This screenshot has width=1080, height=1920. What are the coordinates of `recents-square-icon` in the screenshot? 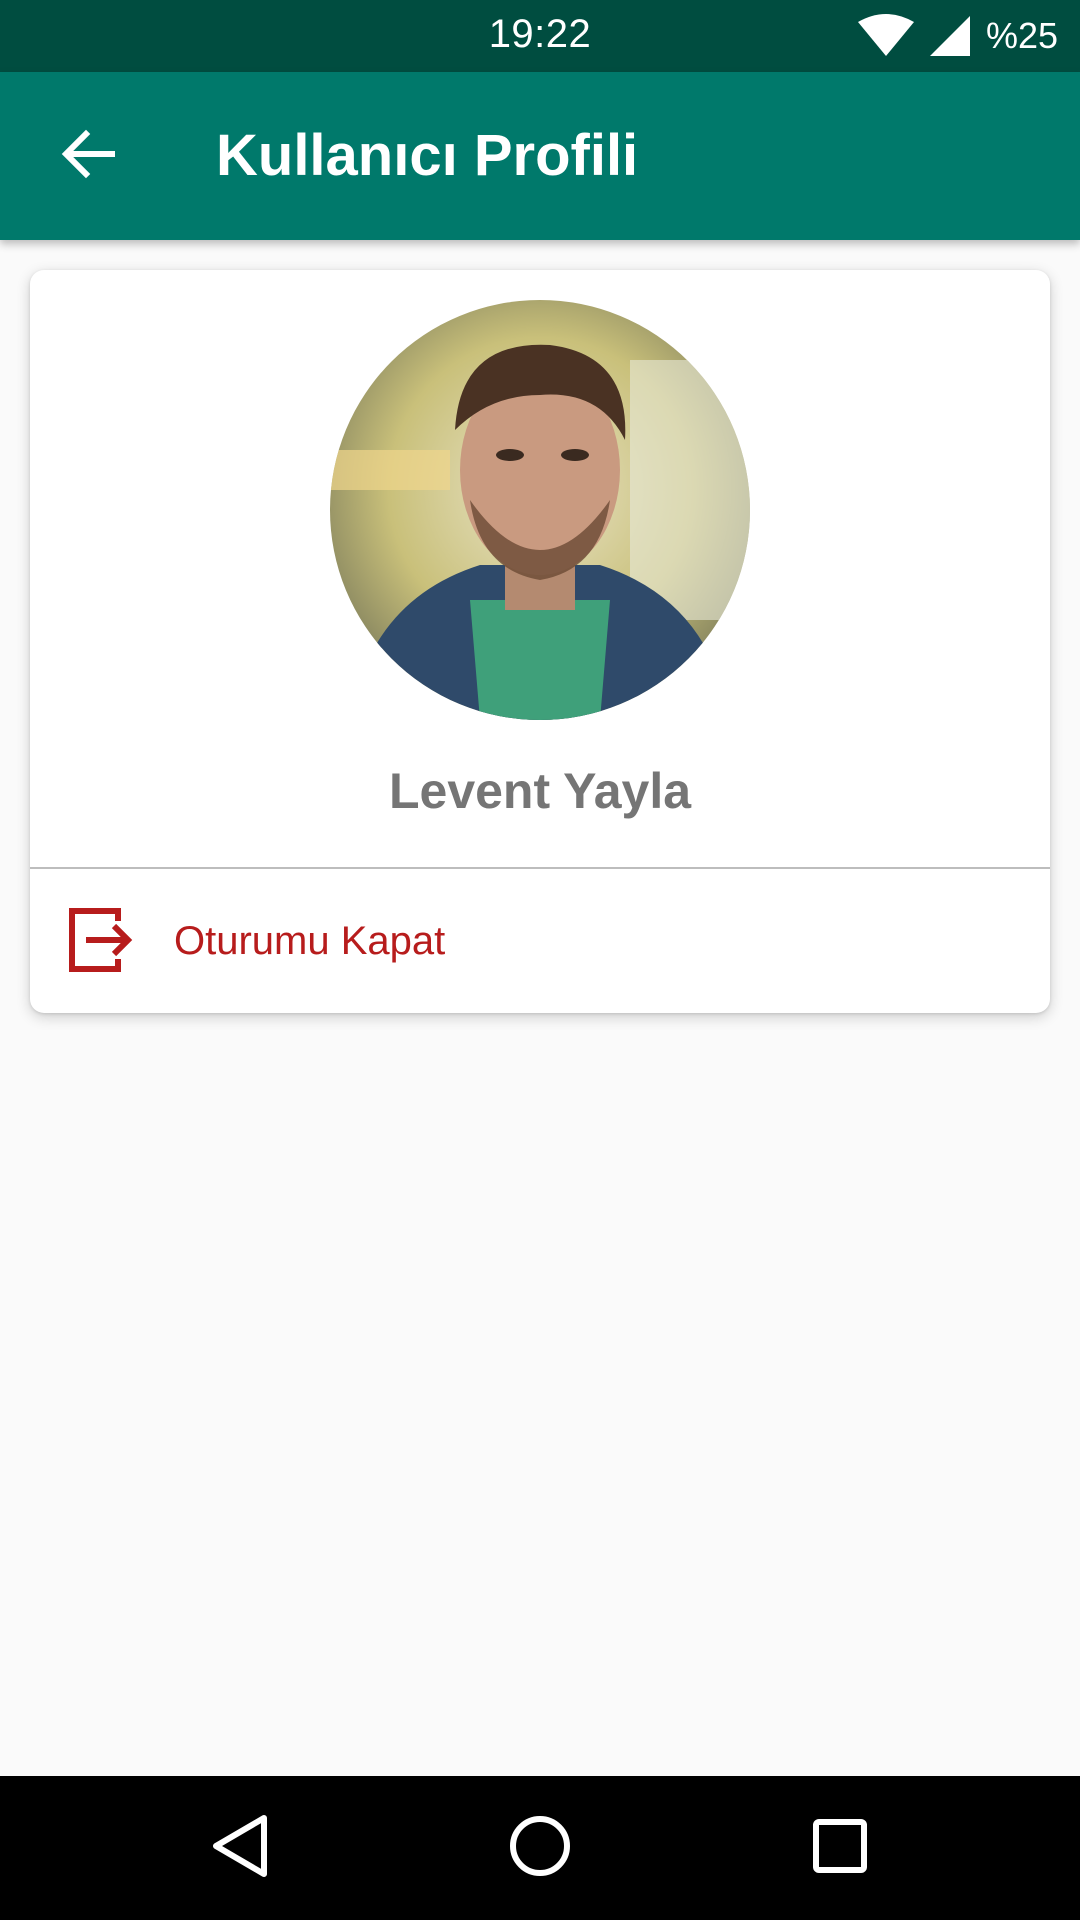 It's located at (840, 1848).